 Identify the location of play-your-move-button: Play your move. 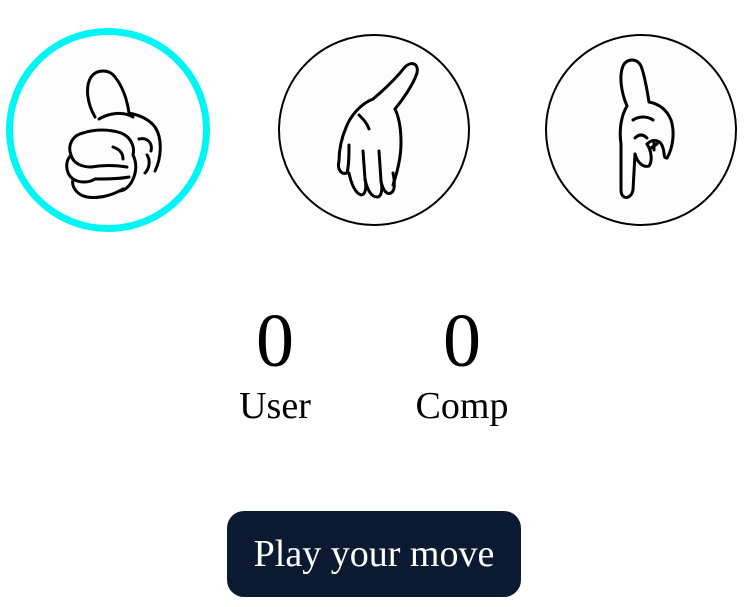
(374, 554).